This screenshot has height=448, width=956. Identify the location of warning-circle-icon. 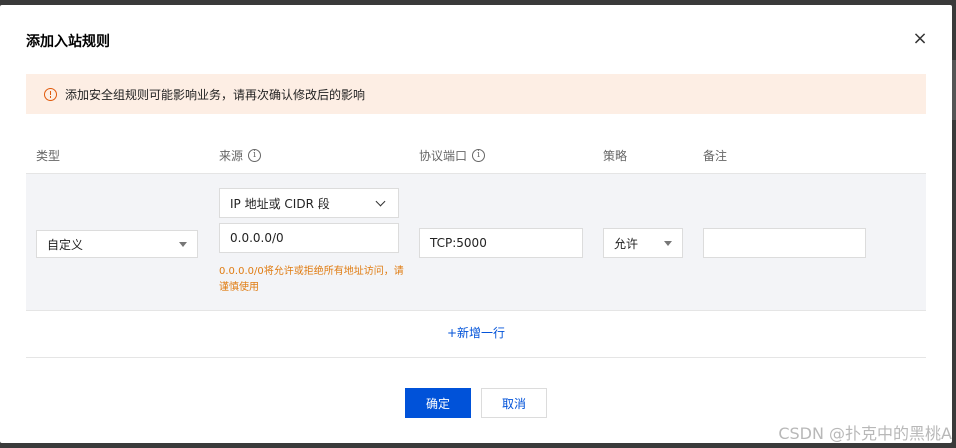
(50, 94).